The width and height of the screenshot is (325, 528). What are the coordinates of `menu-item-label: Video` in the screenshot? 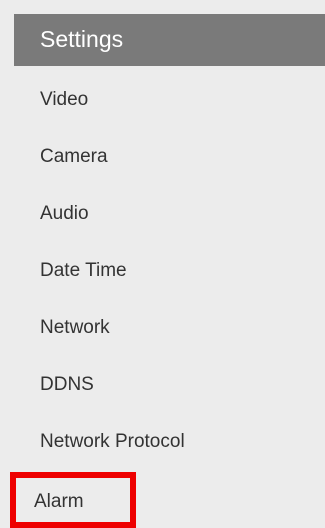 It's located at (64, 99).